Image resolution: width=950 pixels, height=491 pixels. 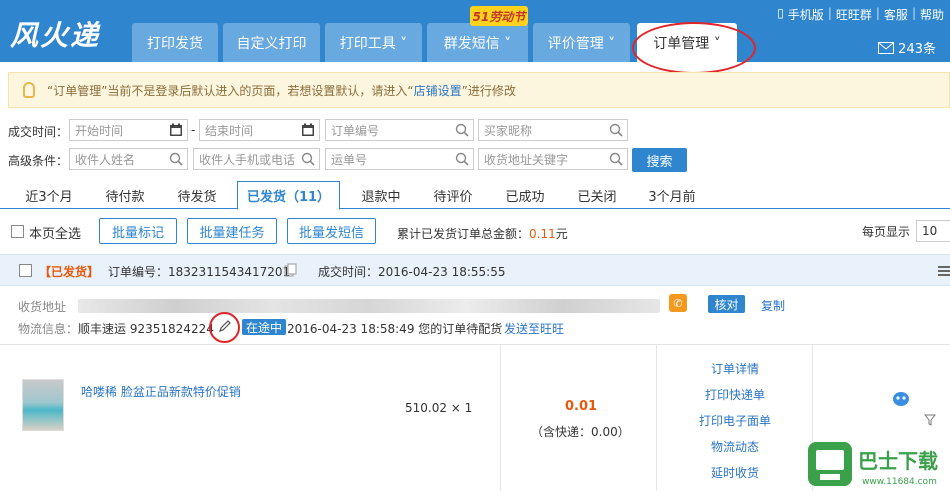 What do you see at coordinates (128, 159) in the screenshot?
I see `receiver-name-input: 收件人姓名` at bounding box center [128, 159].